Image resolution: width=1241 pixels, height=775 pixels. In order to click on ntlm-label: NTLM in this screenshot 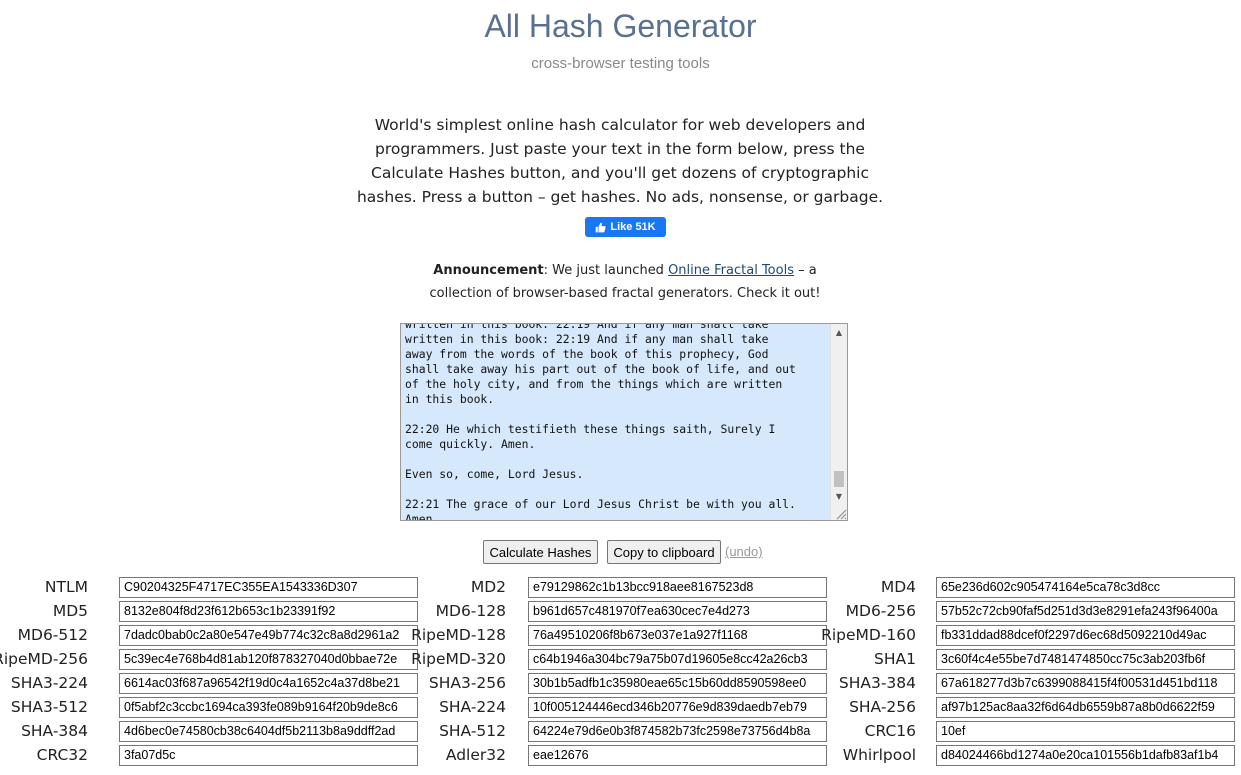, I will do `click(66, 587)`.